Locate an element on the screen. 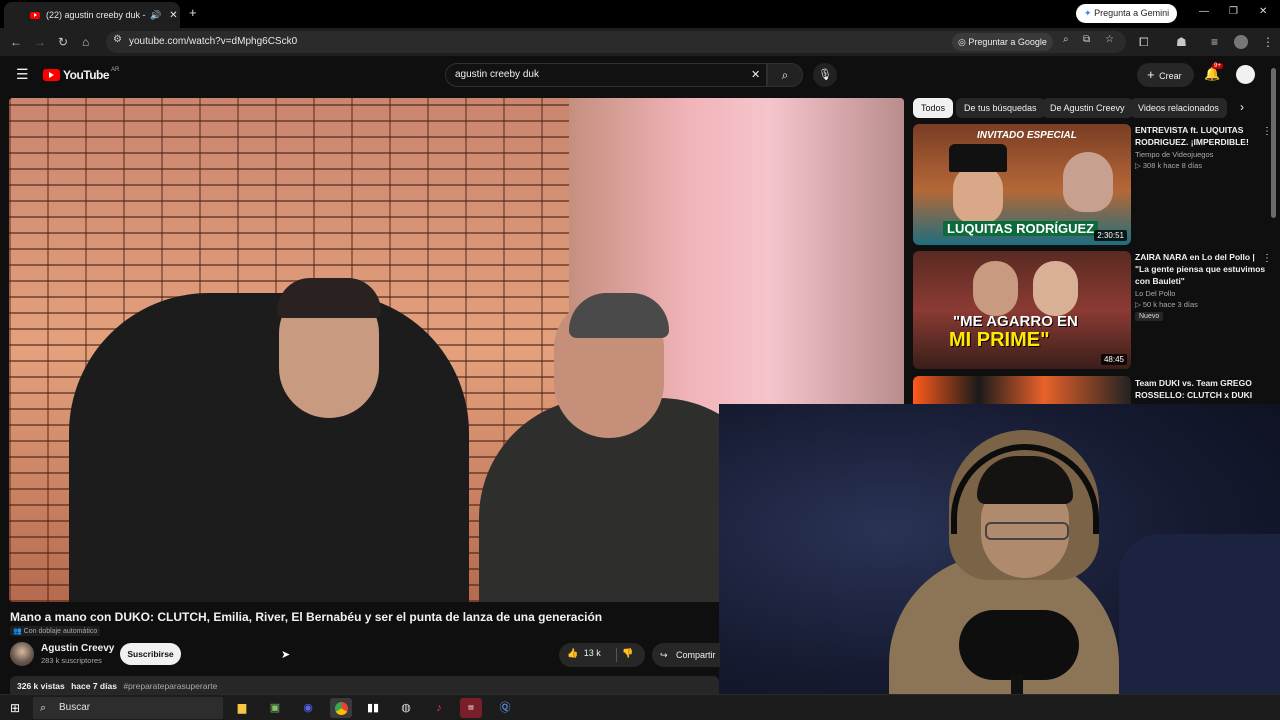 The height and width of the screenshot is (720, 1280). google-lens-icon: ◎ is located at coordinates (962, 42).